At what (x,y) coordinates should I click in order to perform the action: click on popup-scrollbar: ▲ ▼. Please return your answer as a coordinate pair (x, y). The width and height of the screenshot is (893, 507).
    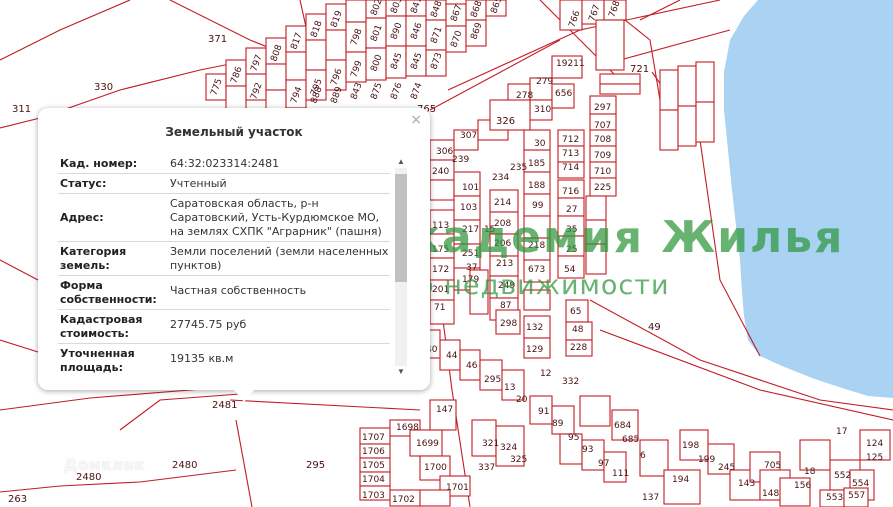
    Looking at the image, I should click on (401, 267).